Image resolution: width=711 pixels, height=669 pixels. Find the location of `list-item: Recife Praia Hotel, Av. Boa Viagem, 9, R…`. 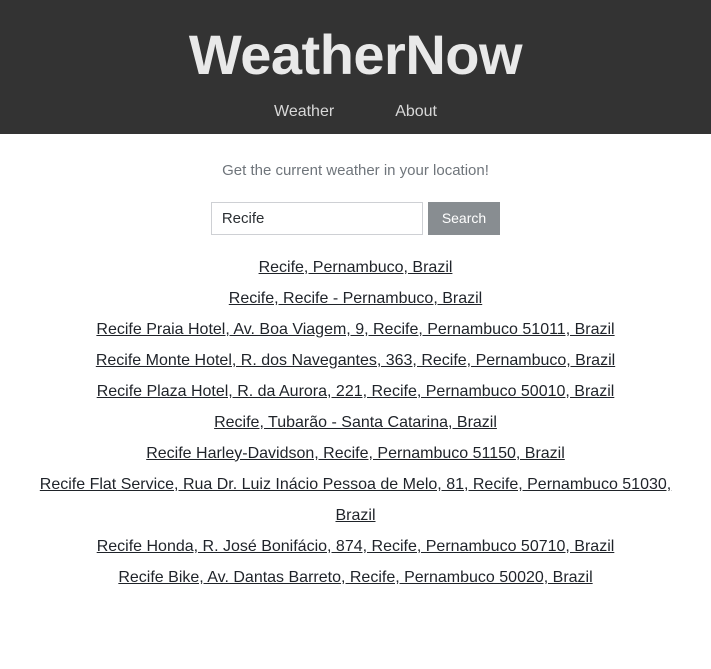

list-item: Recife Praia Hotel, Av. Boa Viagem, 9, R… is located at coordinates (356, 329).